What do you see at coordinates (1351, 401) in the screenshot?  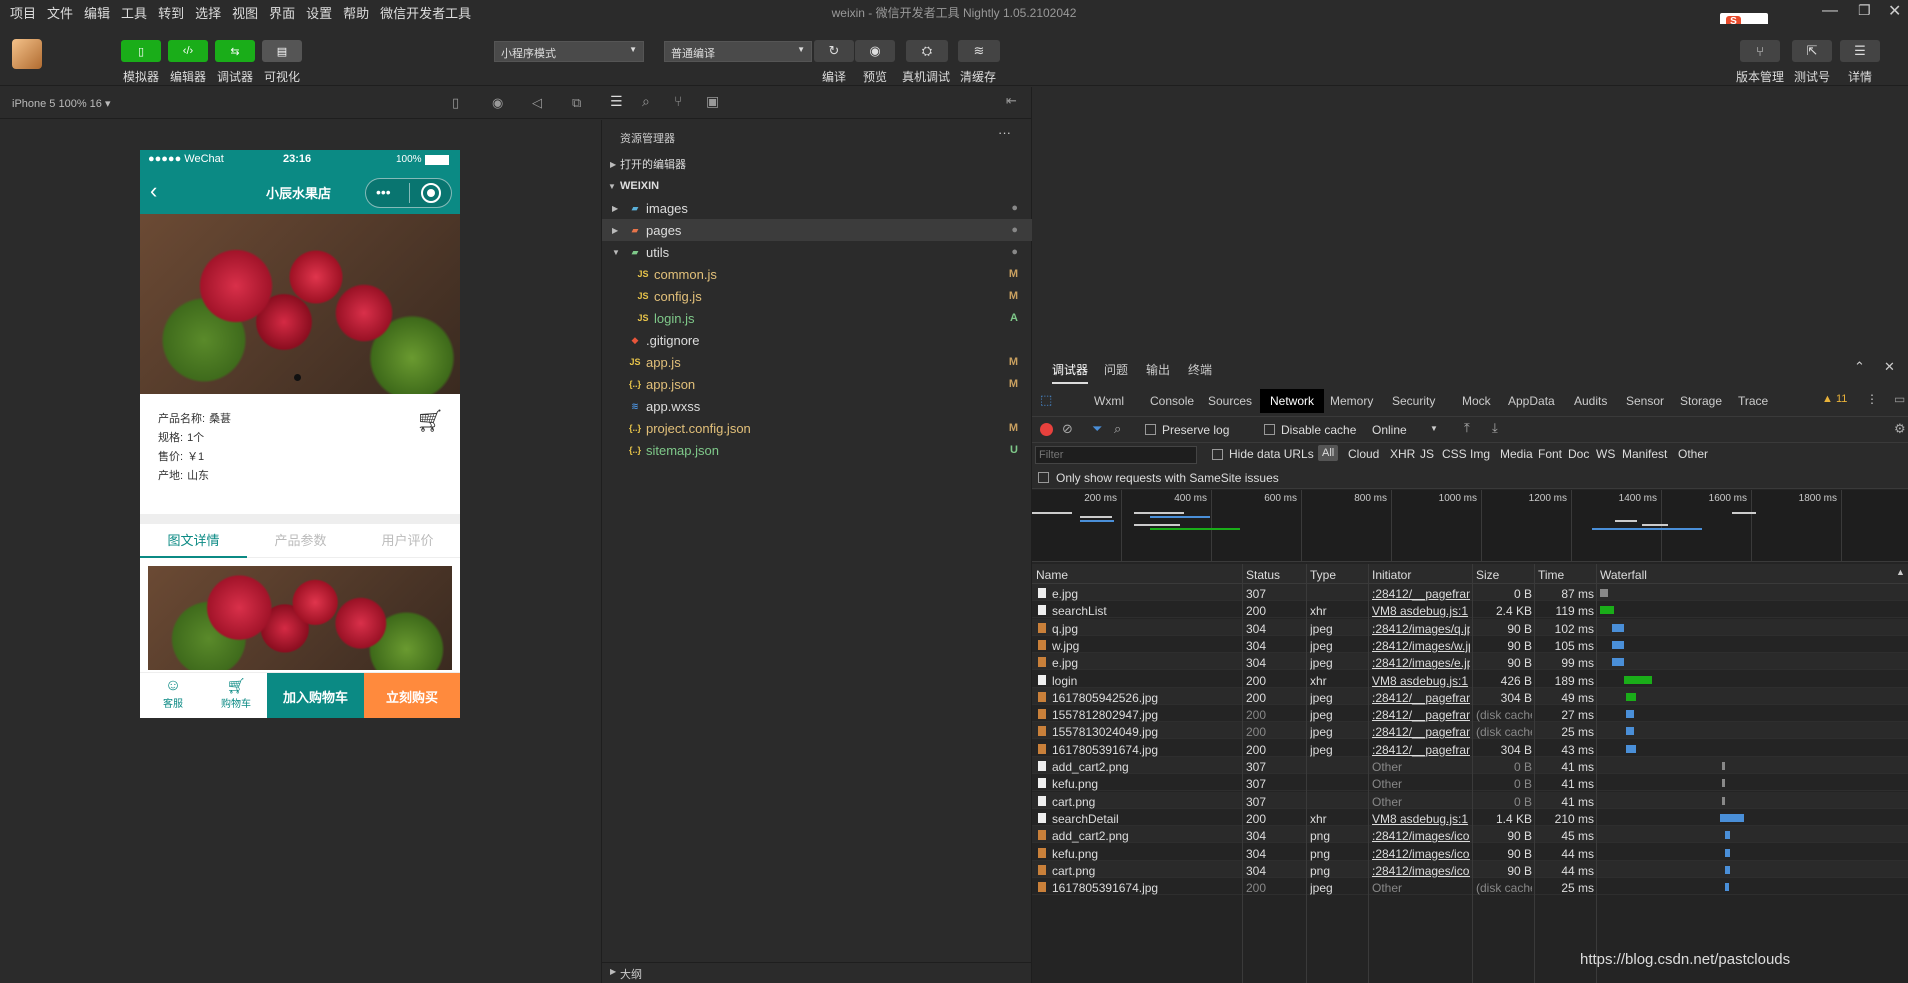 I see `panel-tab-memory: Memory` at bounding box center [1351, 401].